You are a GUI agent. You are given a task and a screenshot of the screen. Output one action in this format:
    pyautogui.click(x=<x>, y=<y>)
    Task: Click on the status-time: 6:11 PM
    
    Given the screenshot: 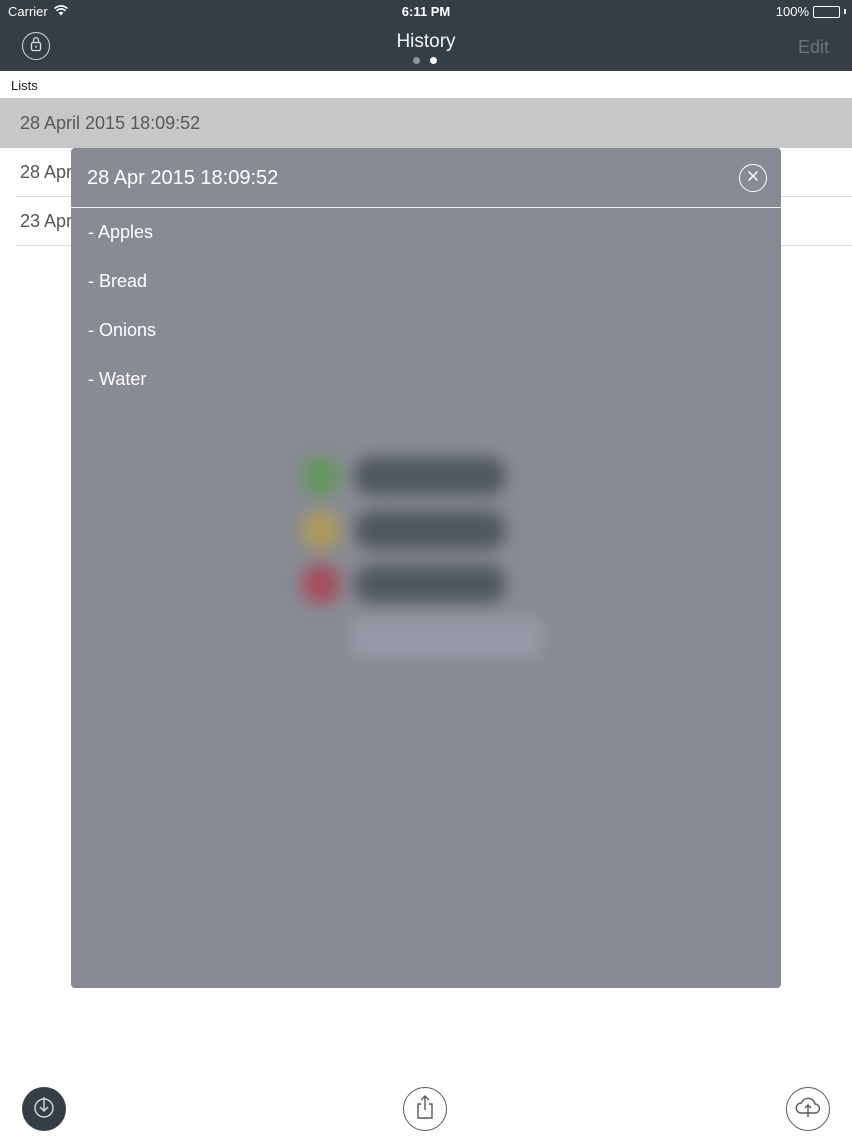 What is the action you would take?
    pyautogui.click(x=426, y=11)
    